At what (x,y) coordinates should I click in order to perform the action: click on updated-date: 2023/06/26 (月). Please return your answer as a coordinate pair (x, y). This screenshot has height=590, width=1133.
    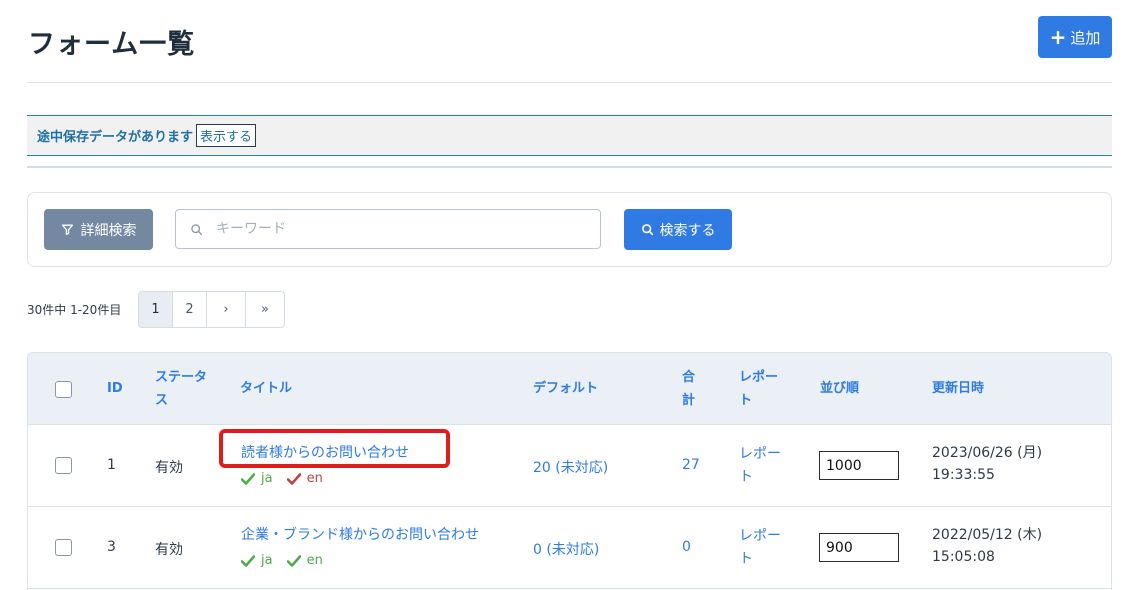
    Looking at the image, I should click on (987, 453).